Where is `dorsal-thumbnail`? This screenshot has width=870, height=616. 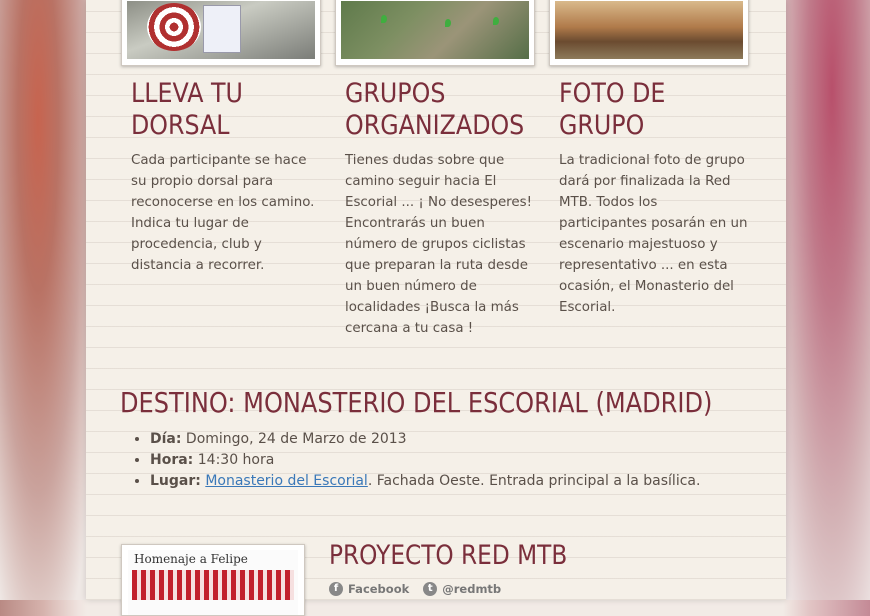 dorsal-thumbnail is located at coordinates (221, 33).